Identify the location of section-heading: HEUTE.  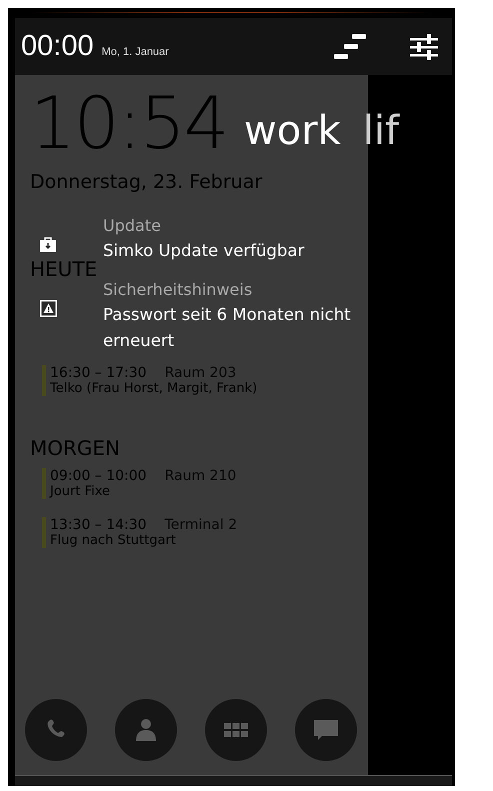
(64, 269).